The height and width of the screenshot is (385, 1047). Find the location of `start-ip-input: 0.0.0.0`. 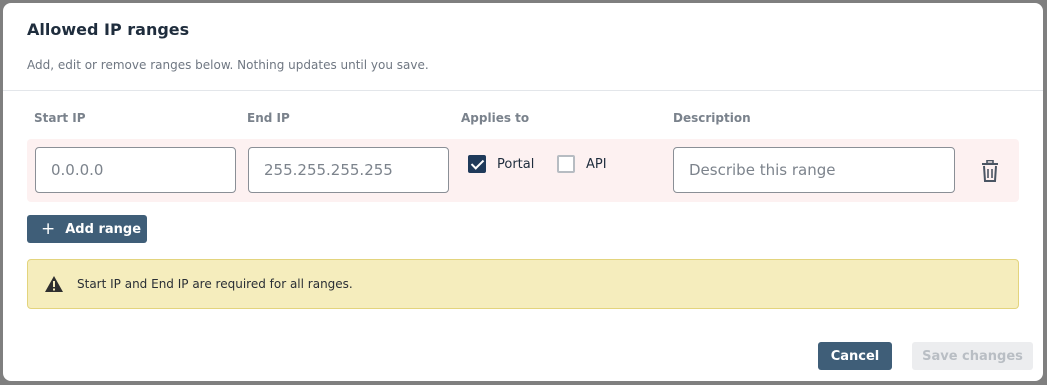

start-ip-input: 0.0.0.0 is located at coordinates (135, 170).